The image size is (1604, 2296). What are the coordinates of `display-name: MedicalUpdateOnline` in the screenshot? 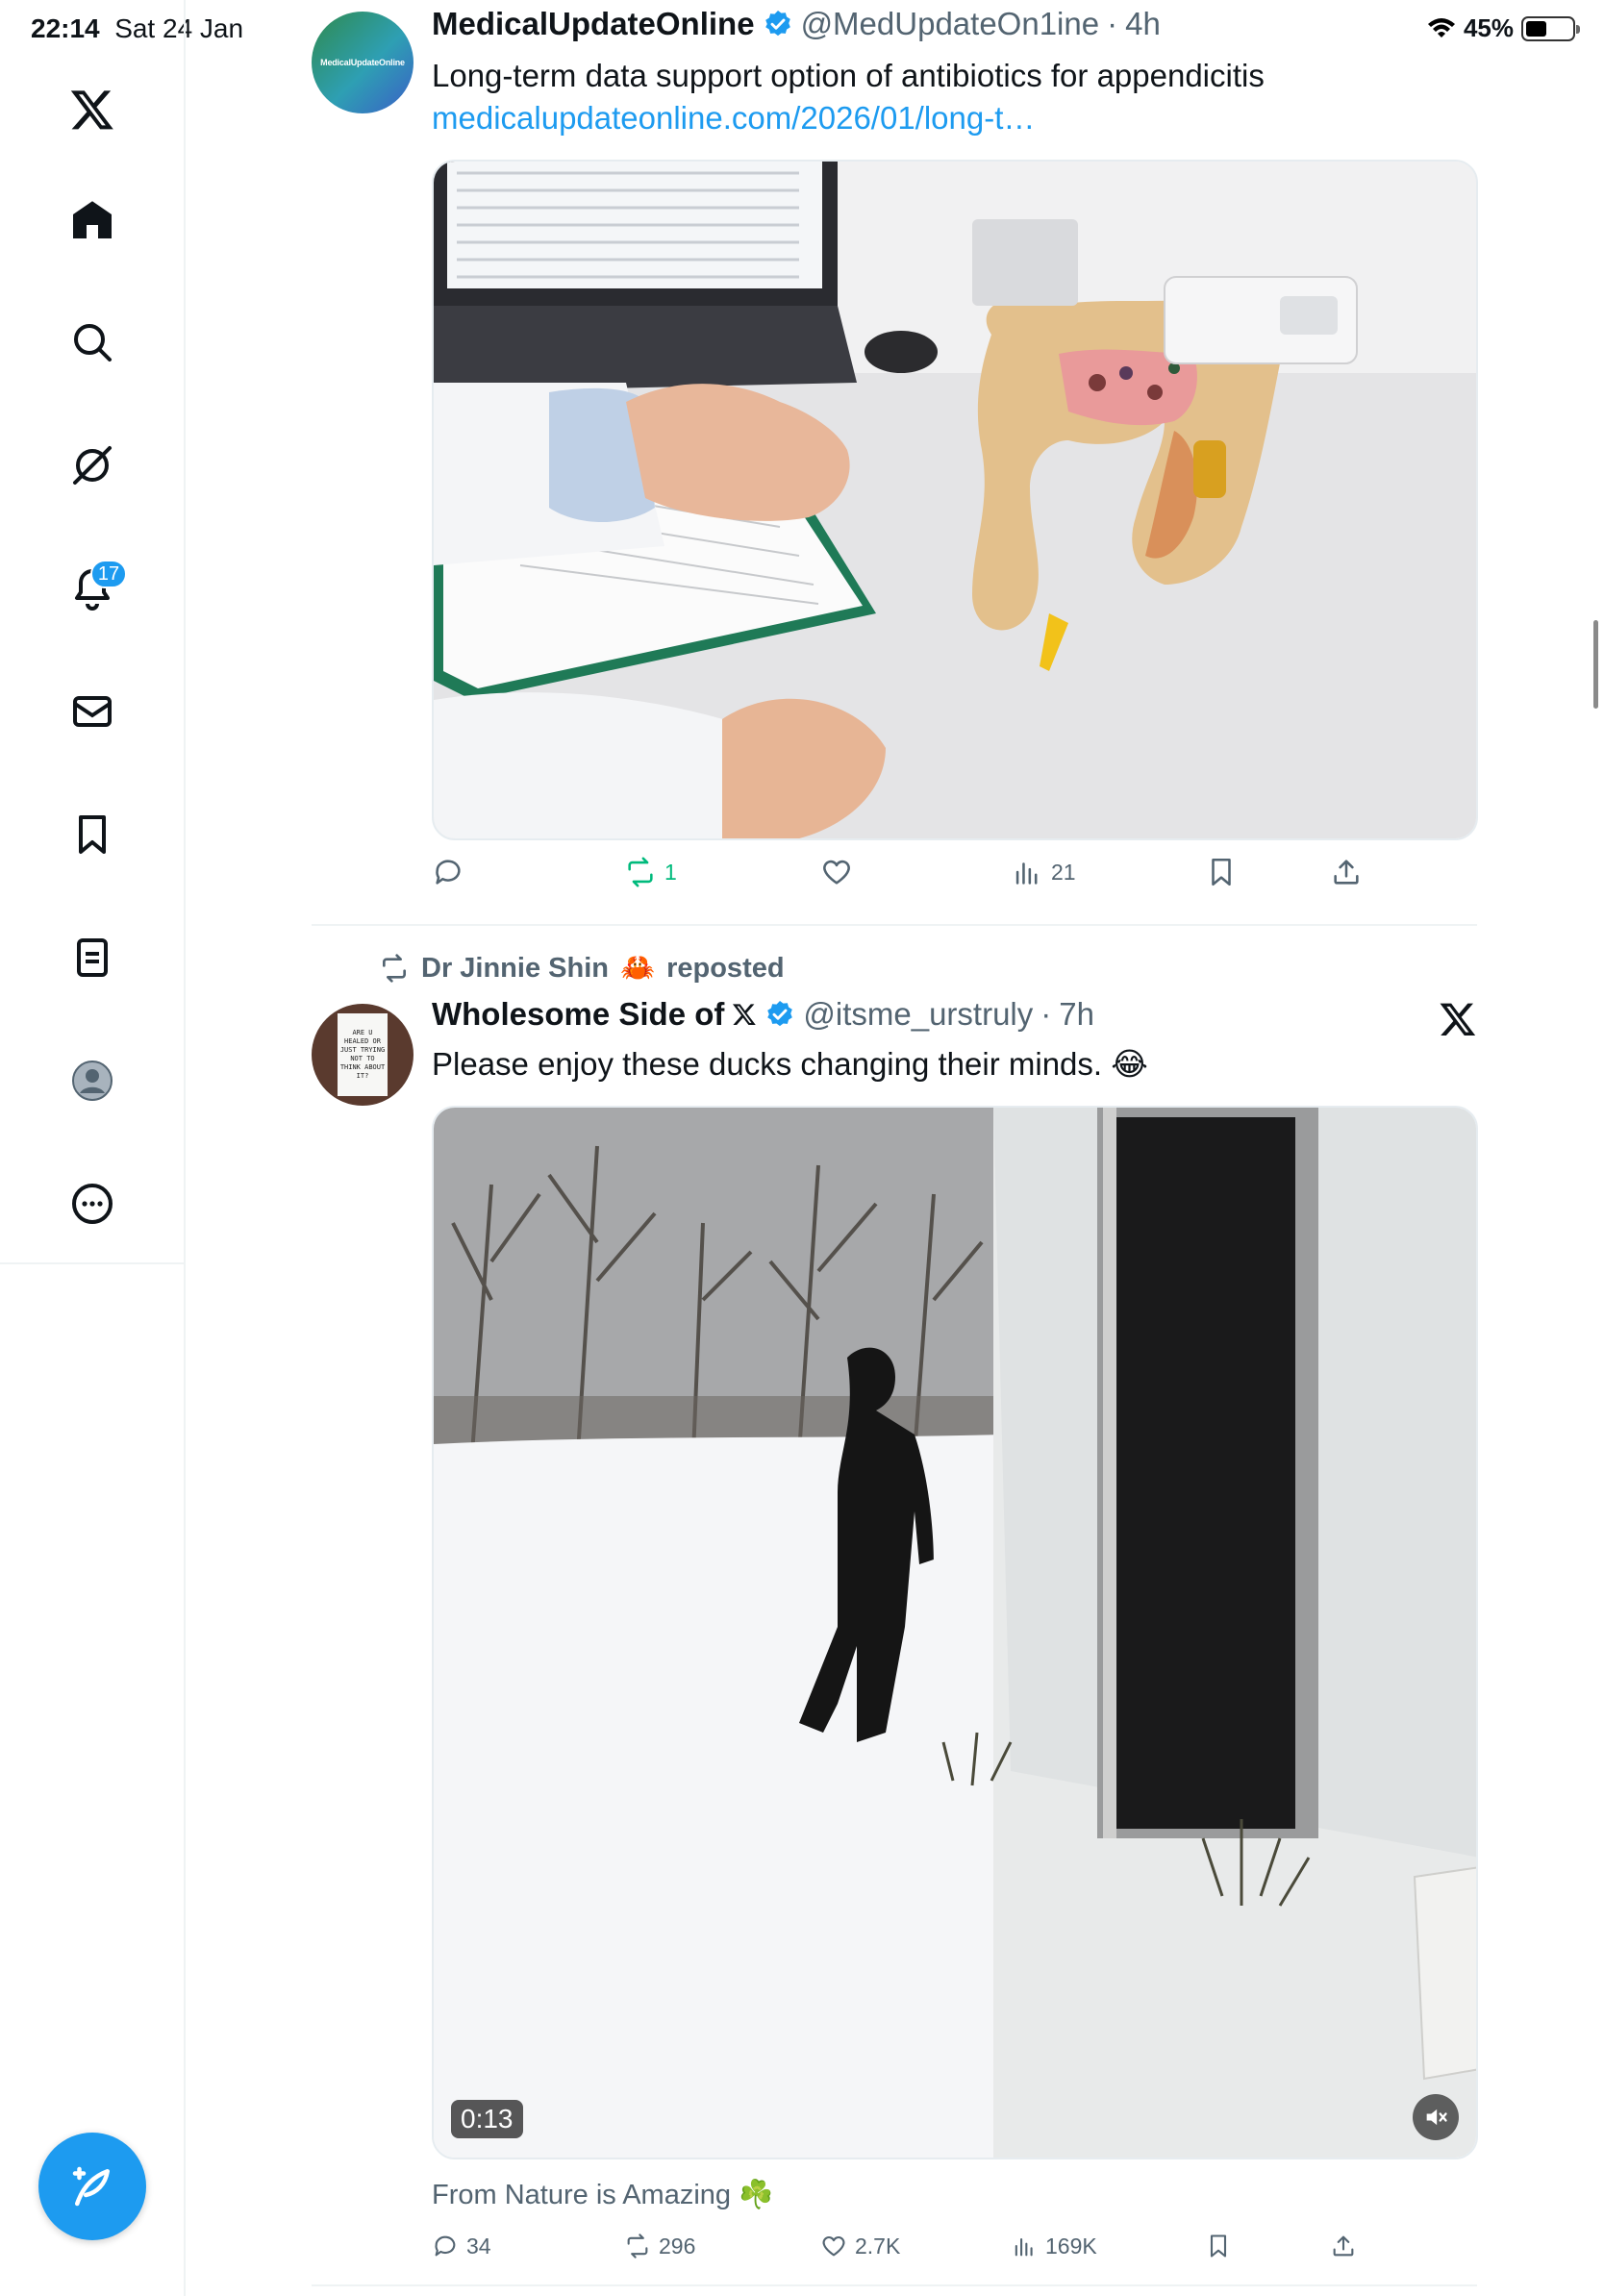 It's located at (593, 24).